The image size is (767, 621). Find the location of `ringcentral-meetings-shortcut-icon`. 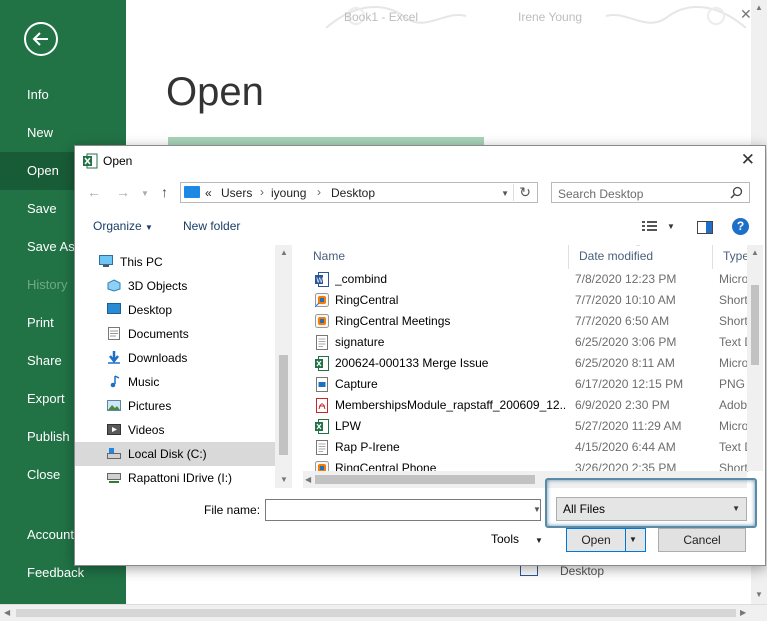

ringcentral-meetings-shortcut-icon is located at coordinates (322, 321).